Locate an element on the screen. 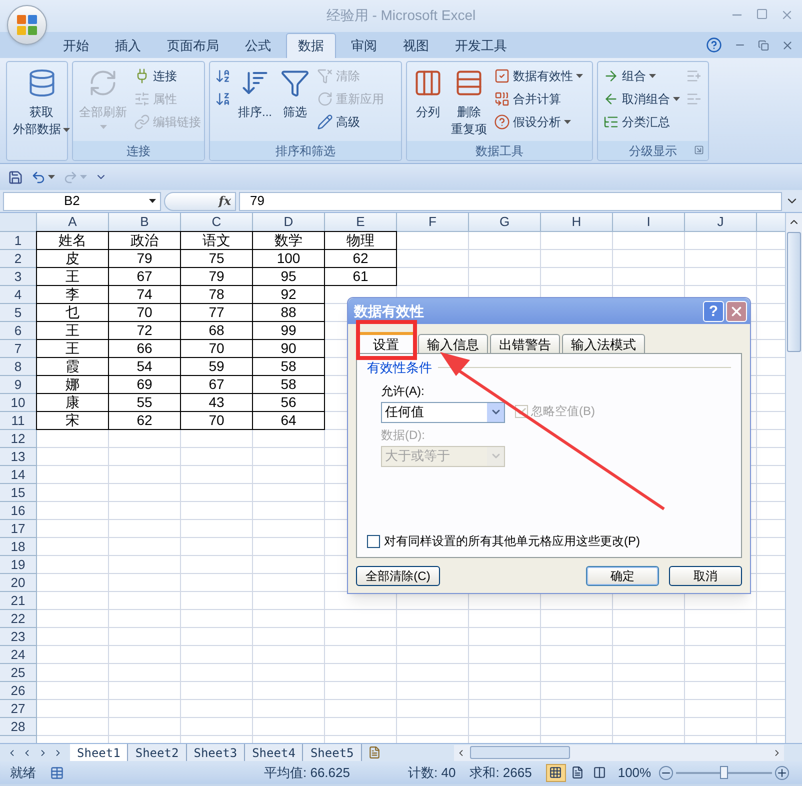 Image resolution: width=802 pixels, height=786 pixels. dialog-tab: 输入法模式 is located at coordinates (603, 343).